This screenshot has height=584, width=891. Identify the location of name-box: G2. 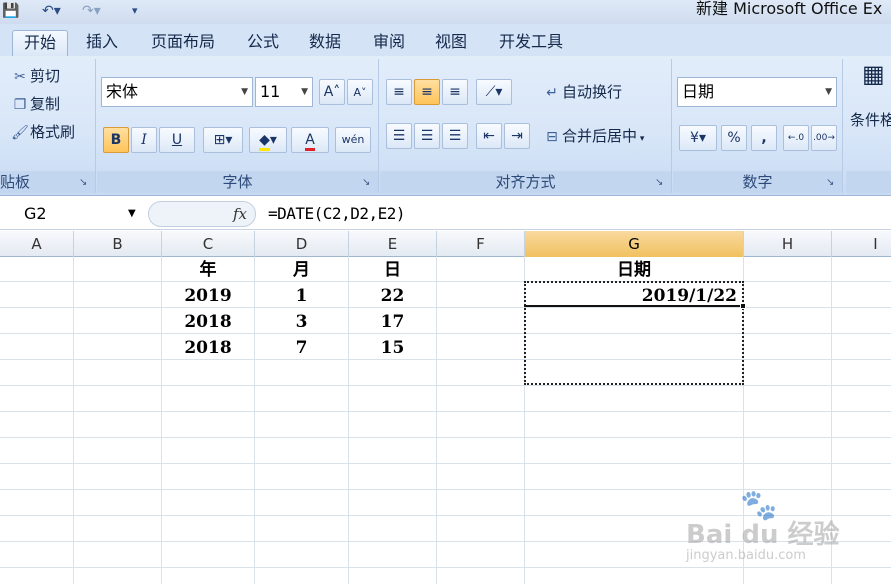
(74, 214).